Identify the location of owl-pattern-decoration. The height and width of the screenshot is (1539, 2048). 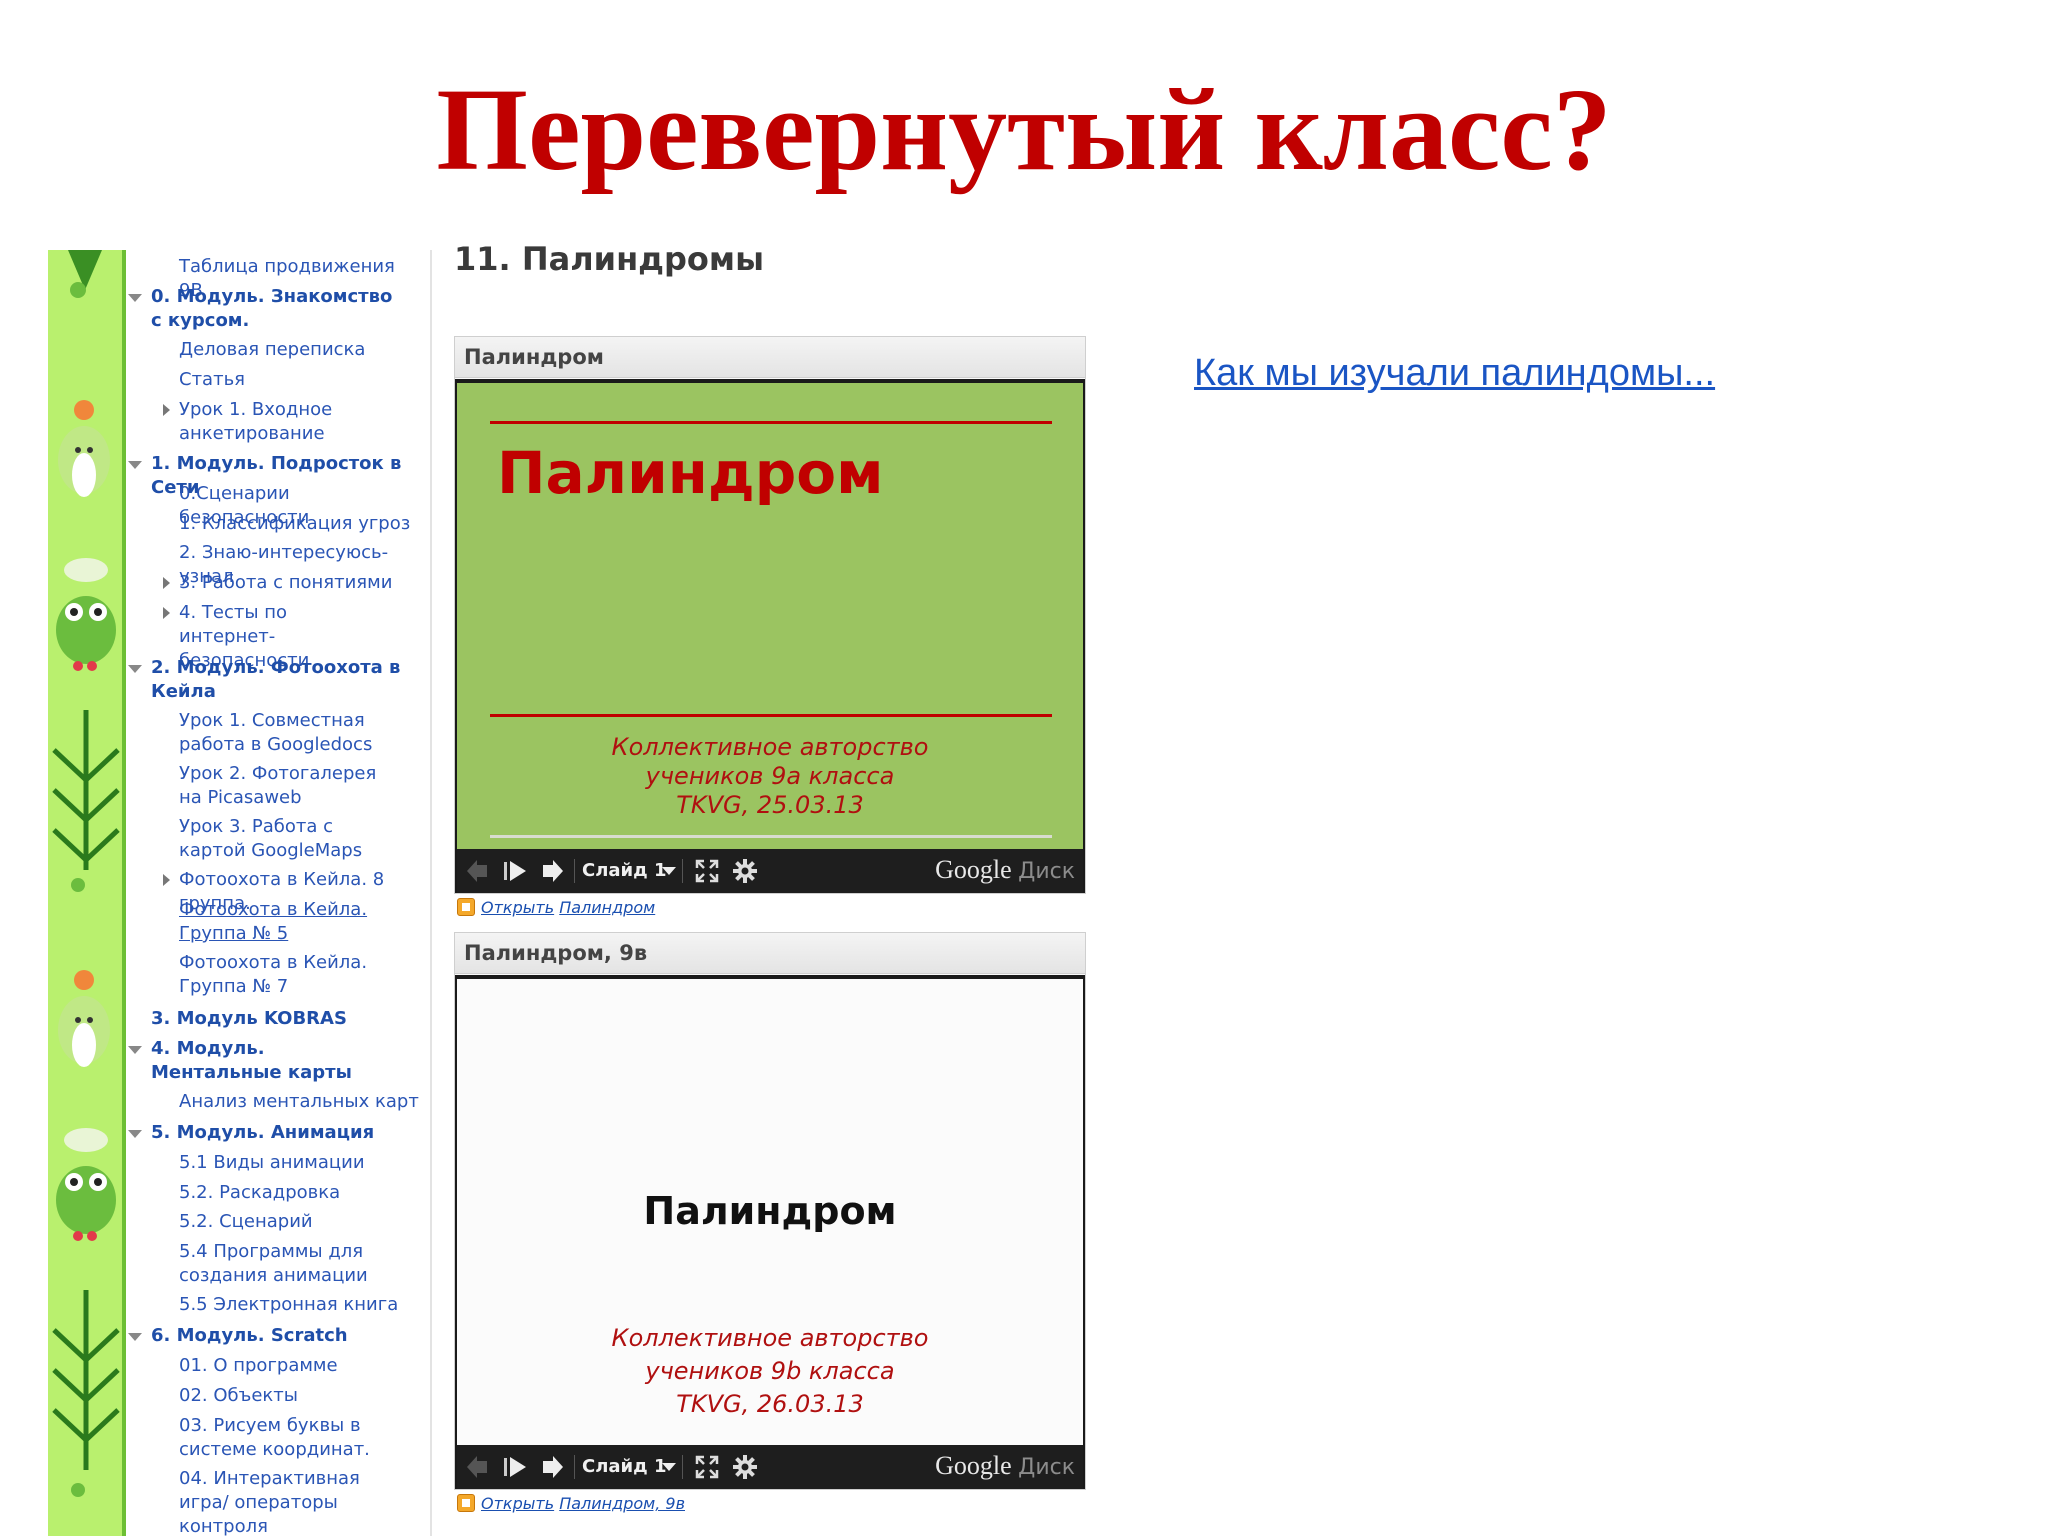
(86, 873).